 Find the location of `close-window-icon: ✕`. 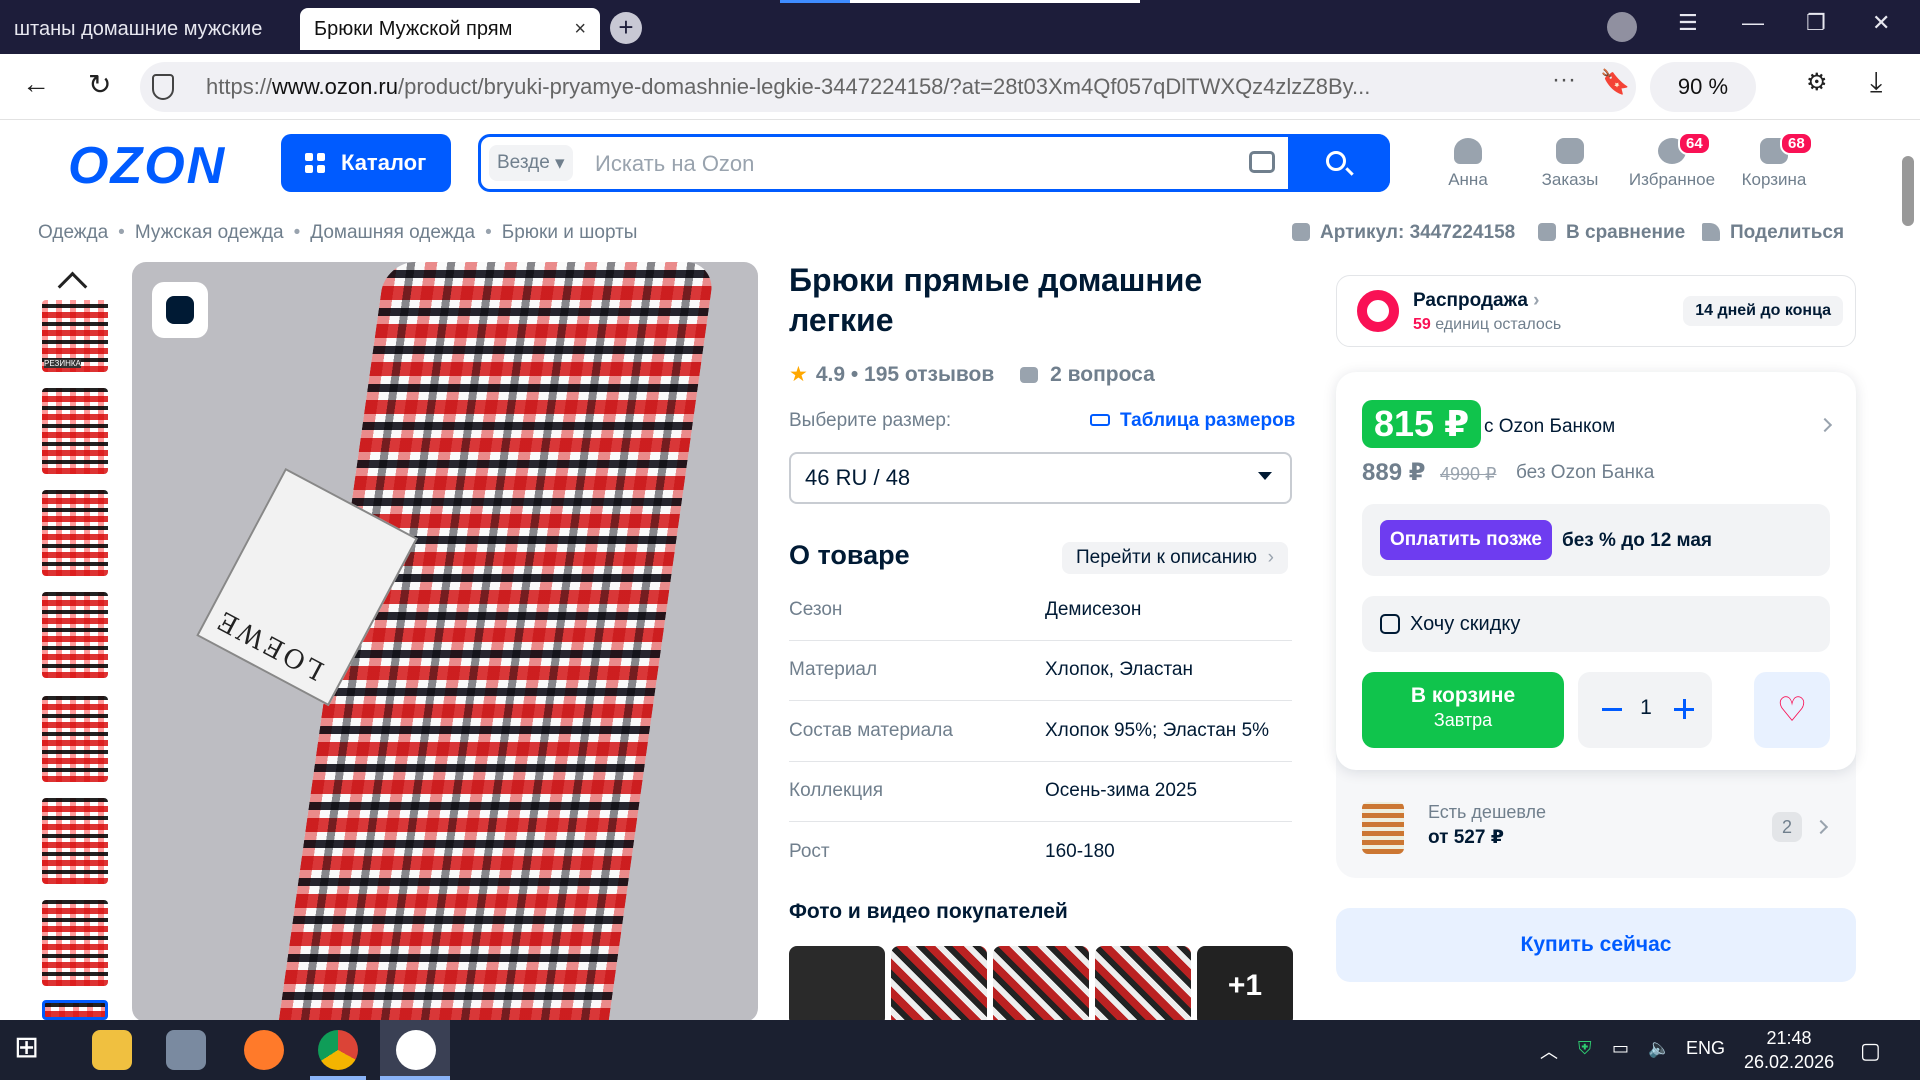

close-window-icon: ✕ is located at coordinates (1881, 23).